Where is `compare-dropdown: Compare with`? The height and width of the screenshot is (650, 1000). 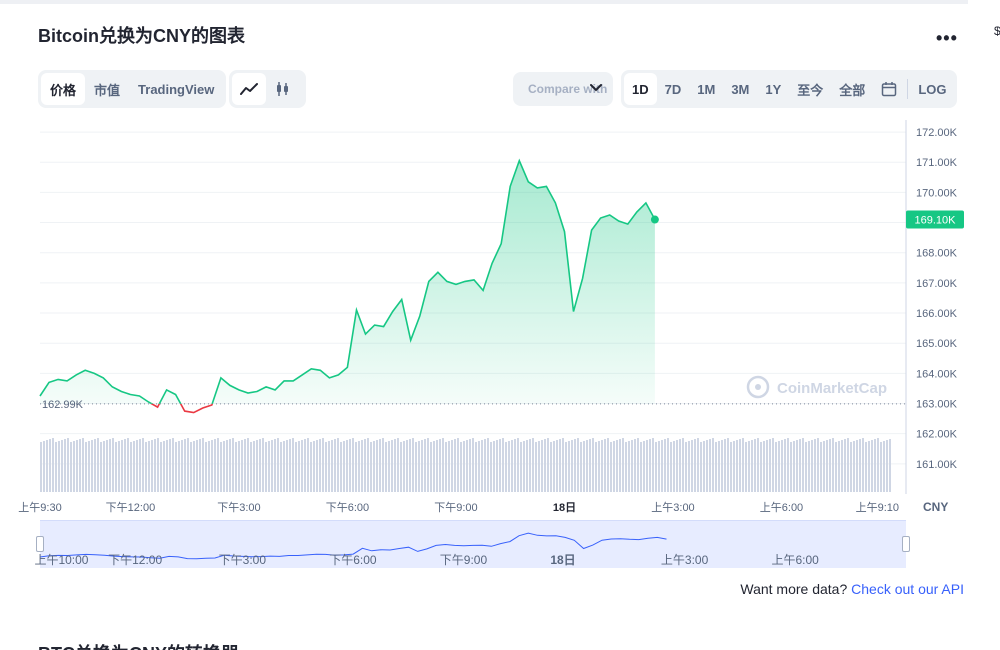
compare-dropdown: Compare with is located at coordinates (563, 89).